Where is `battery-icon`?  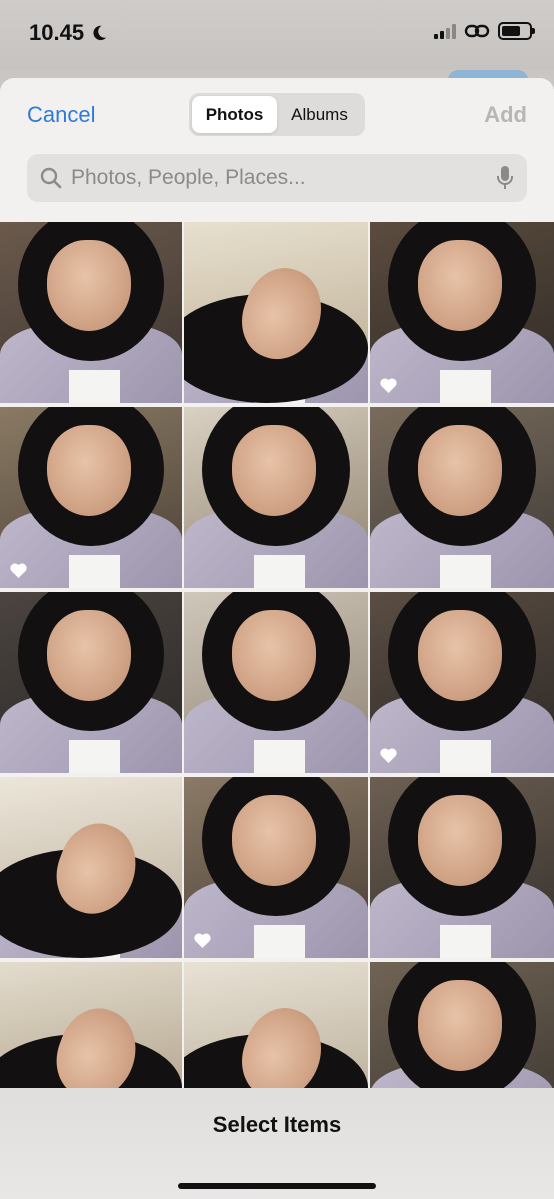
battery-icon is located at coordinates (516, 31).